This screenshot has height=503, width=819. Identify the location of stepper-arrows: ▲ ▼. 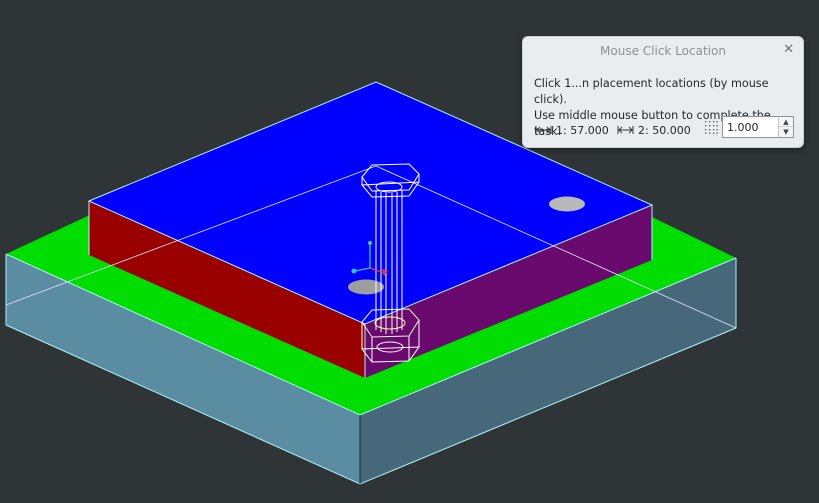
(785, 127).